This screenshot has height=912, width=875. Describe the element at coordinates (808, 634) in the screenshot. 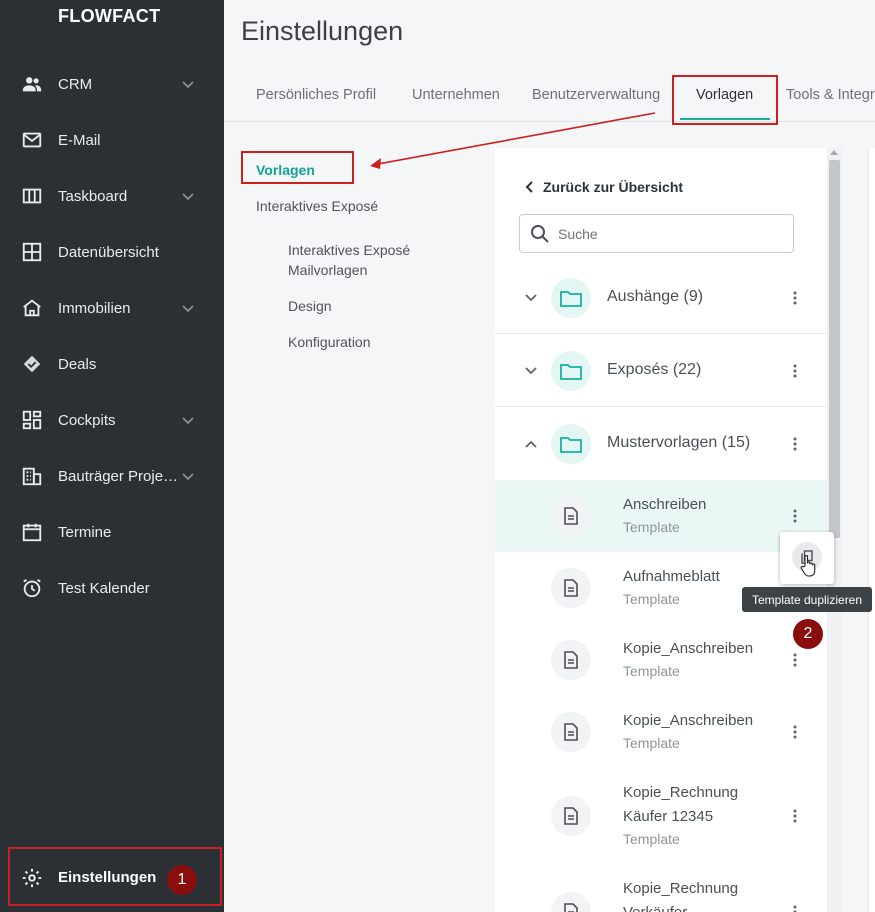

I see `step-badge-2: 2` at that location.